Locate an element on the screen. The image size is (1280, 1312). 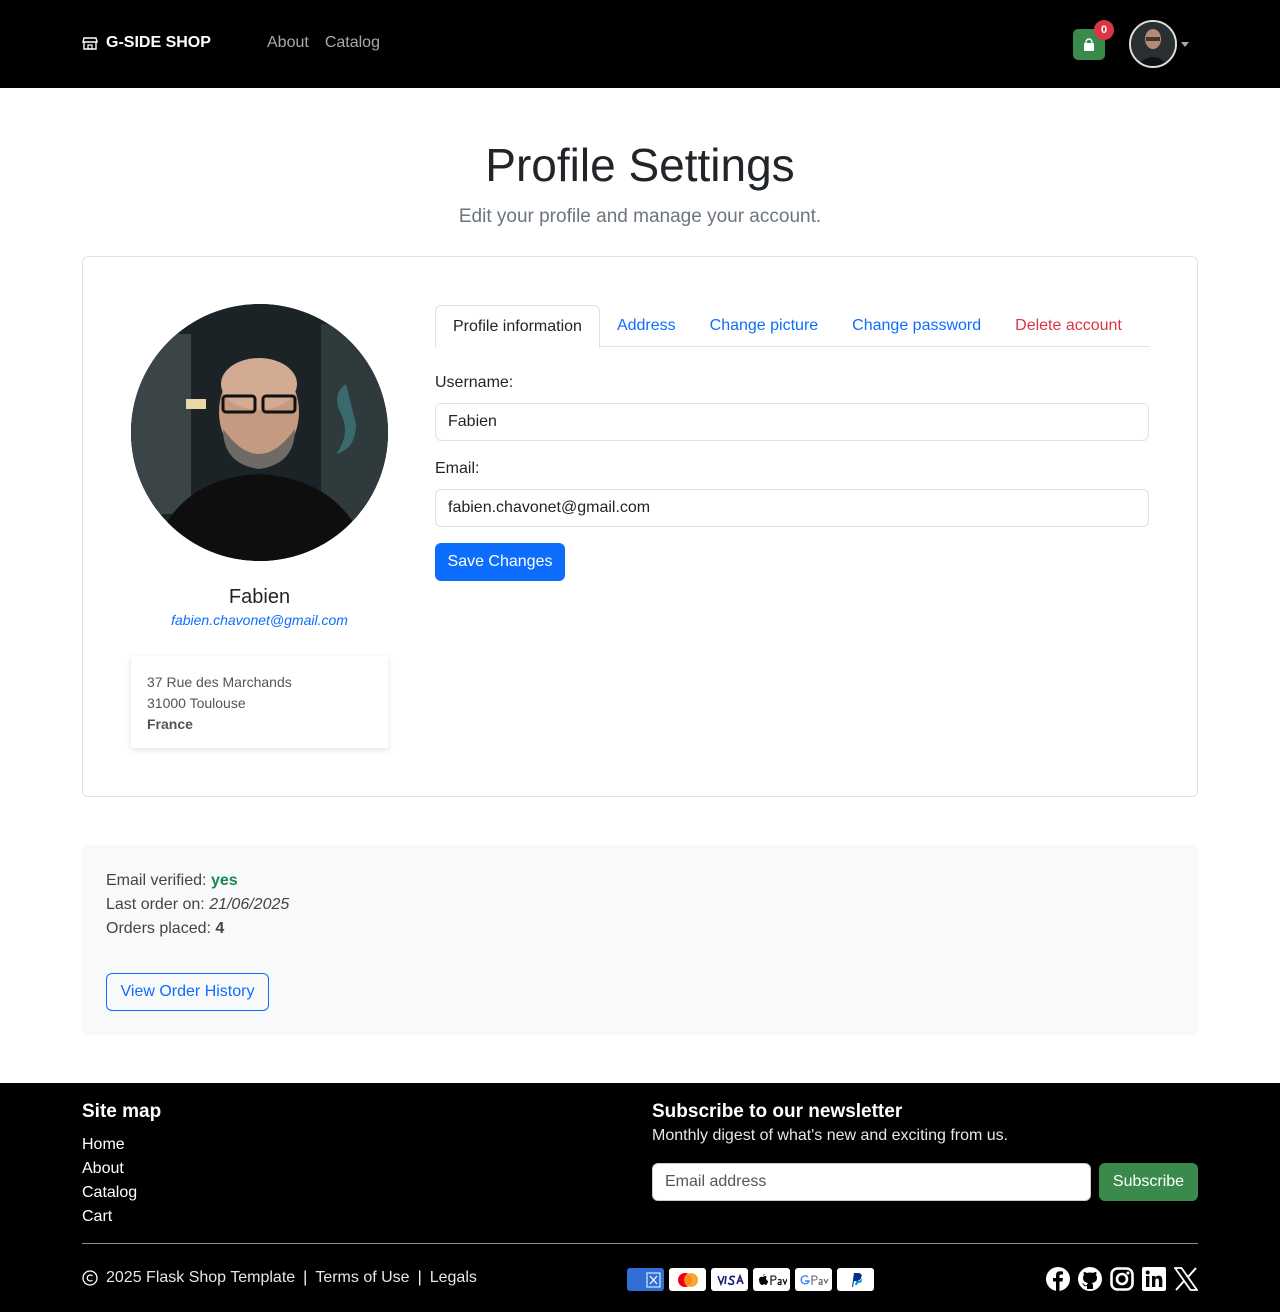
nav-links: About Catalog is located at coordinates (323, 43).